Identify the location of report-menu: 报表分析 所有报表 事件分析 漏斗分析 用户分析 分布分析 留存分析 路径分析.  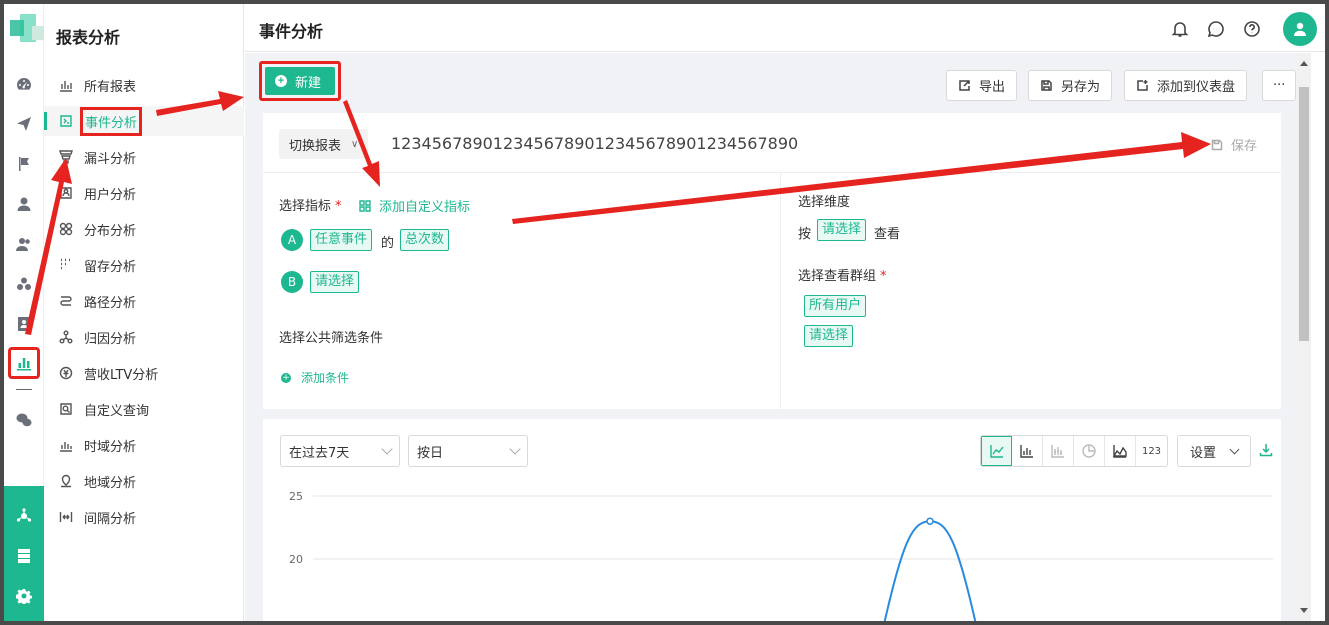
(144, 312).